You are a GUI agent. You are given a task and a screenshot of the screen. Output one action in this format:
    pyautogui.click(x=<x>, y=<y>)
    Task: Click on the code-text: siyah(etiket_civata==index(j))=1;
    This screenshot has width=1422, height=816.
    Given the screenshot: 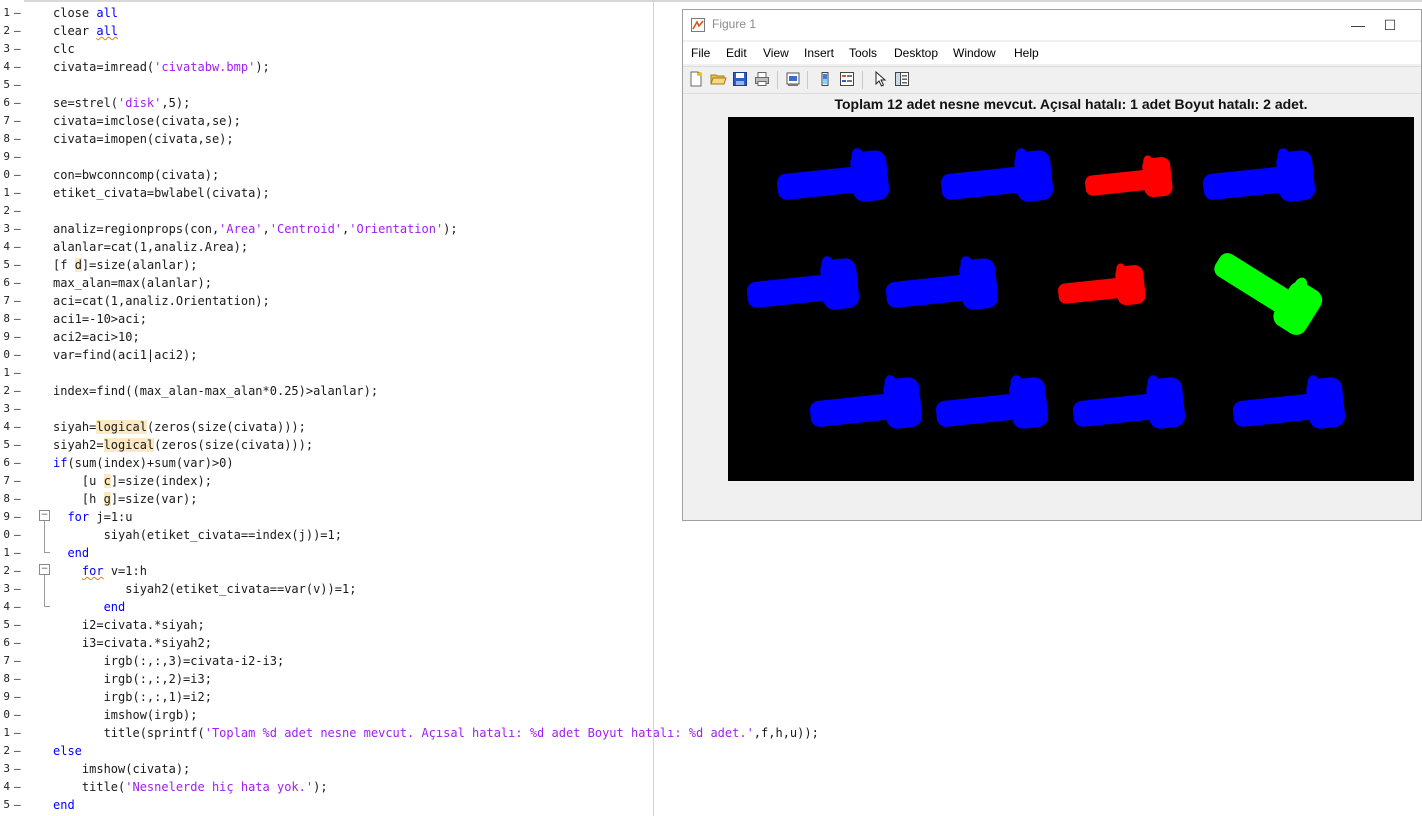 What is the action you would take?
    pyautogui.click(x=197, y=535)
    